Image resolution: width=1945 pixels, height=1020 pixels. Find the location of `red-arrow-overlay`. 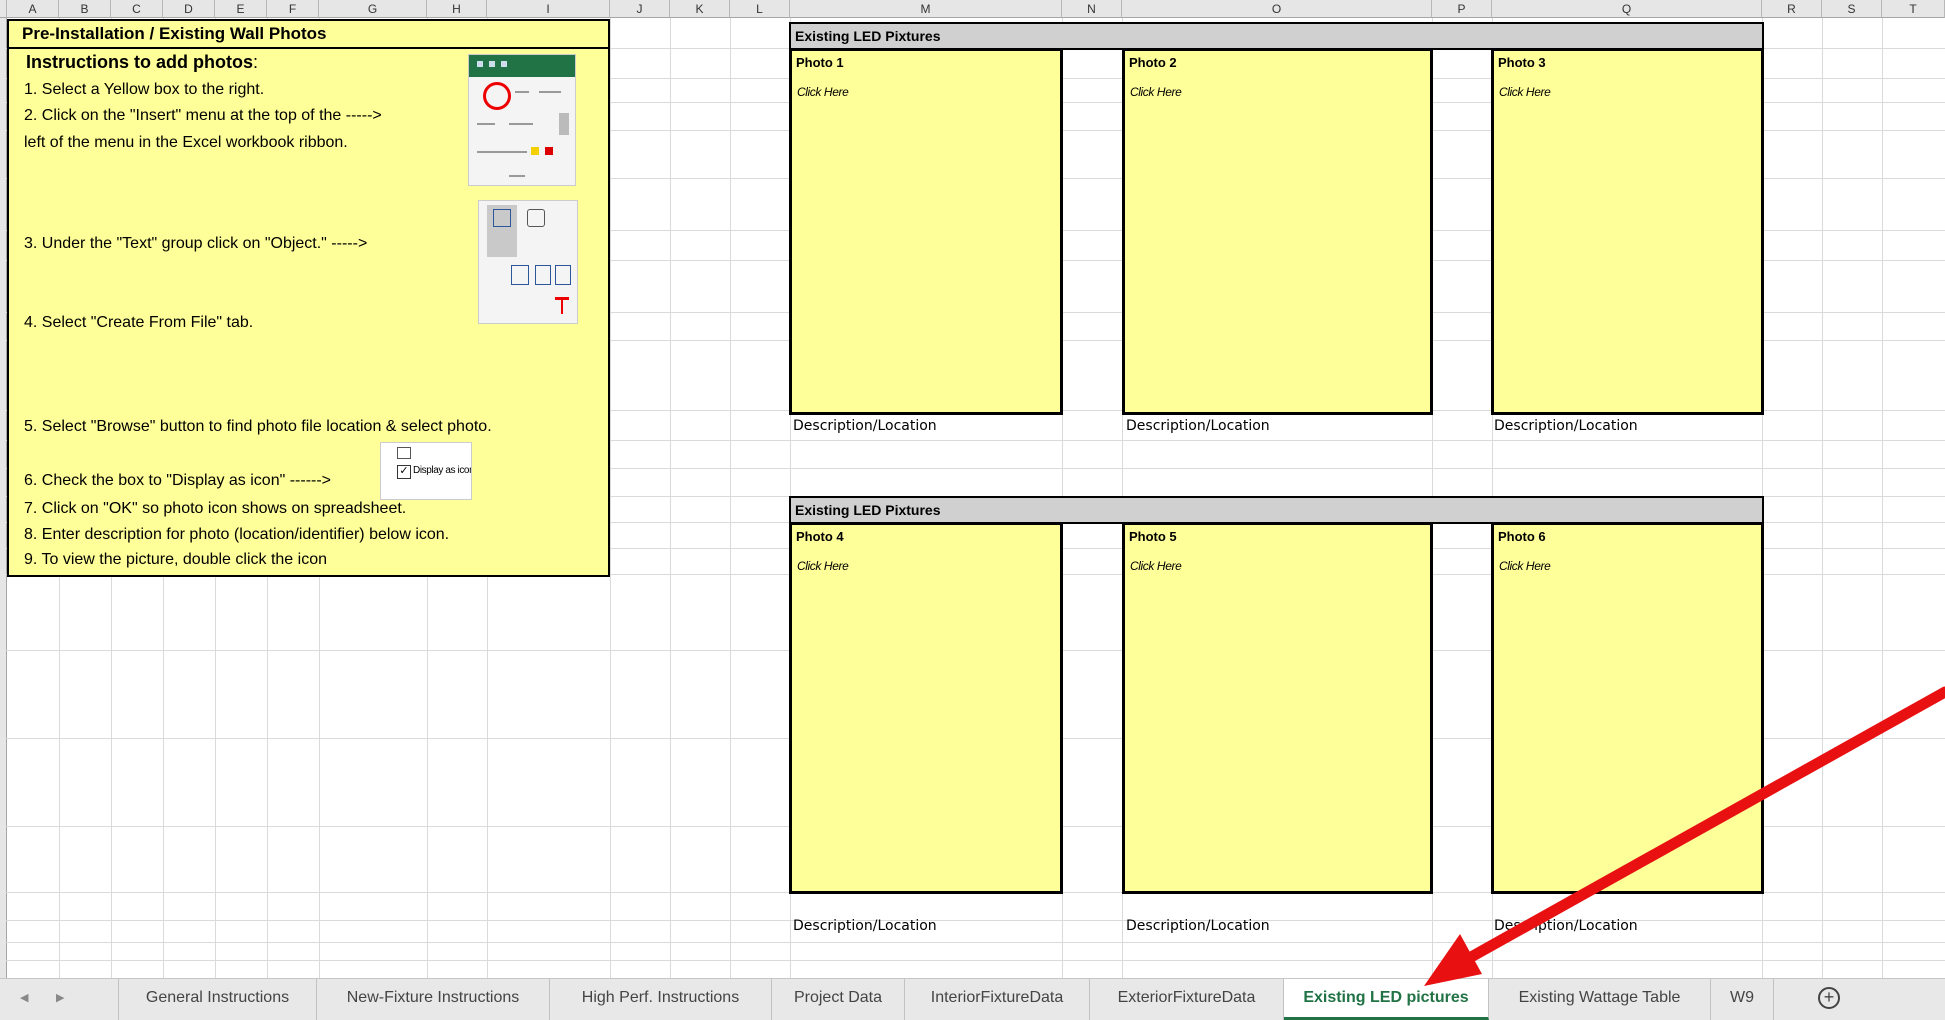

red-arrow-overlay is located at coordinates (1684, 836).